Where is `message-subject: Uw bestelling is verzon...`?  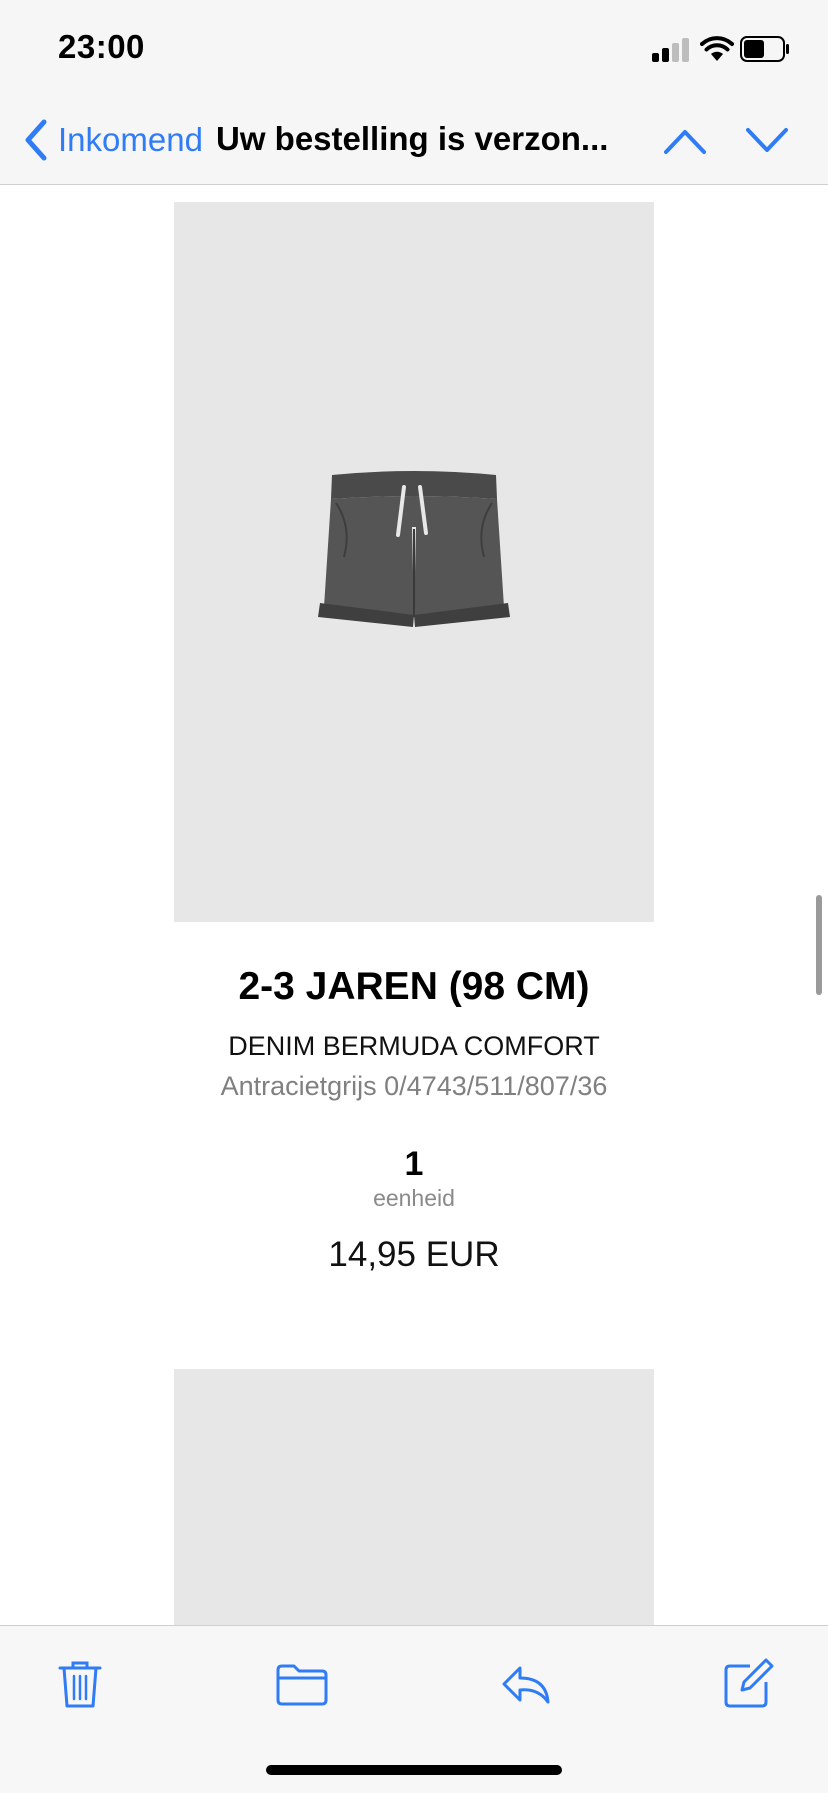 message-subject: Uw bestelling is verzon... is located at coordinates (412, 138).